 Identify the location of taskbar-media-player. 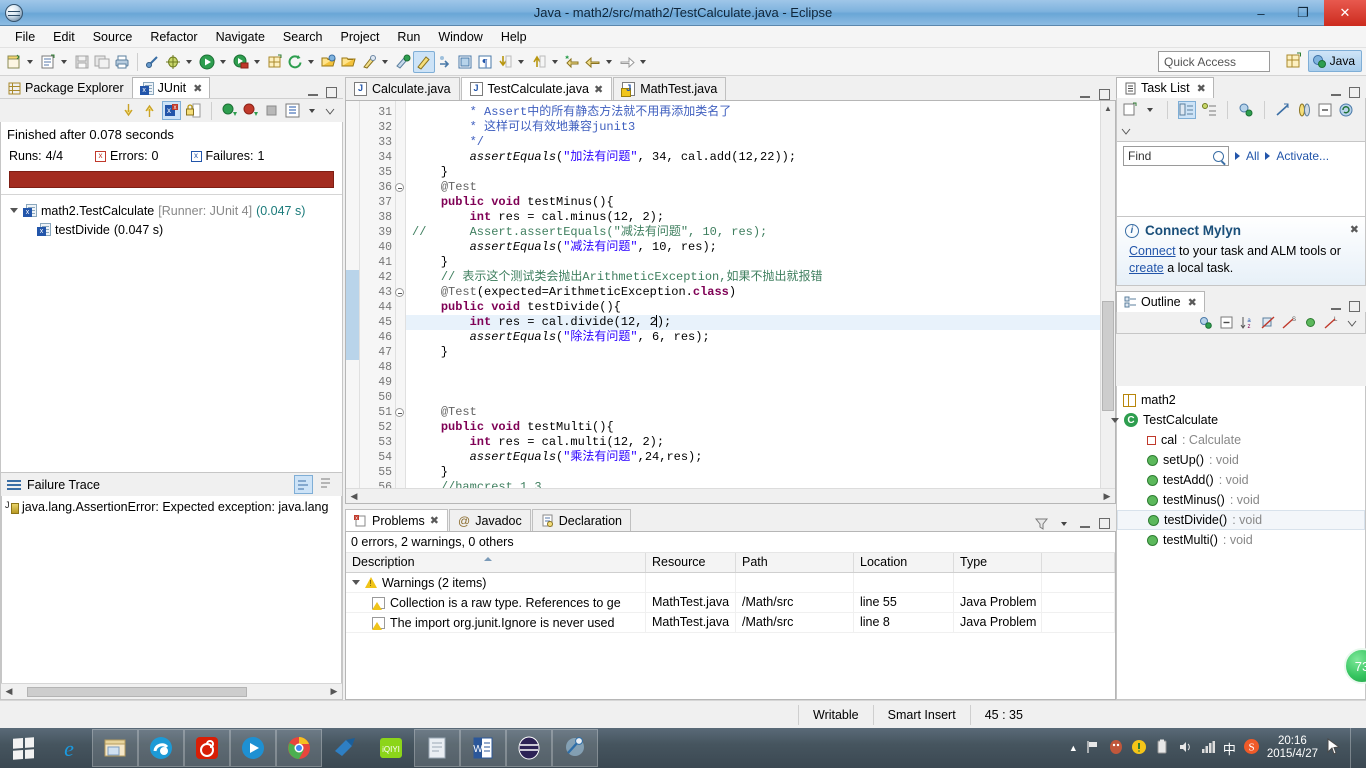
(253, 748).